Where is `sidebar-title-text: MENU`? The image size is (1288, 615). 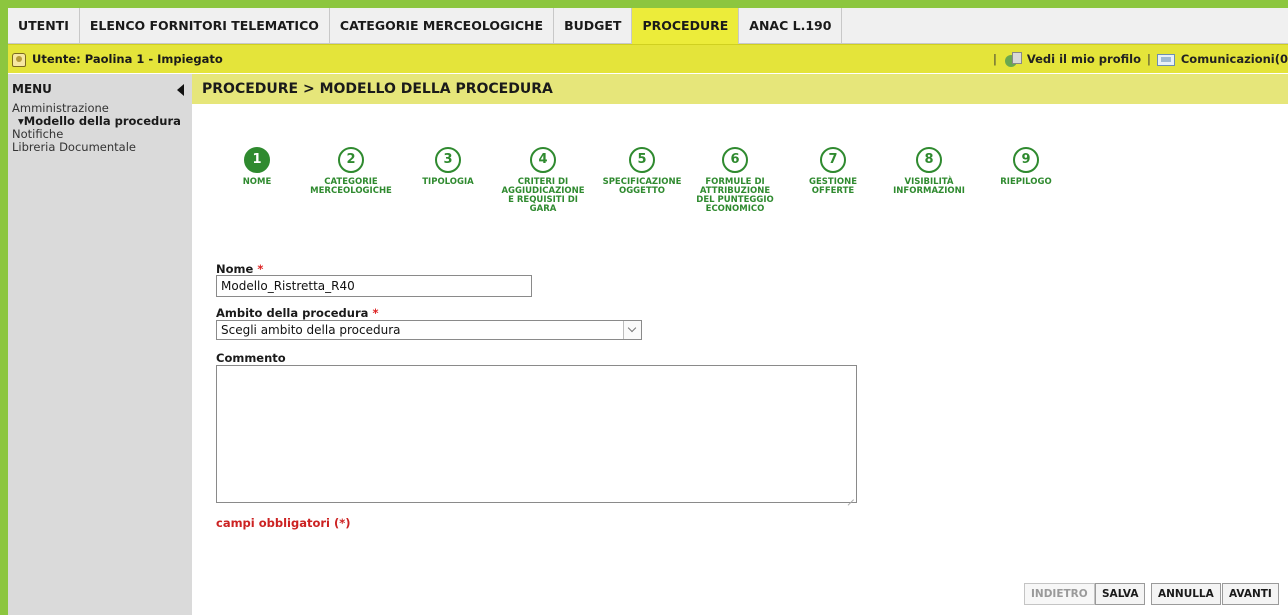
sidebar-title-text: MENU is located at coordinates (32, 89).